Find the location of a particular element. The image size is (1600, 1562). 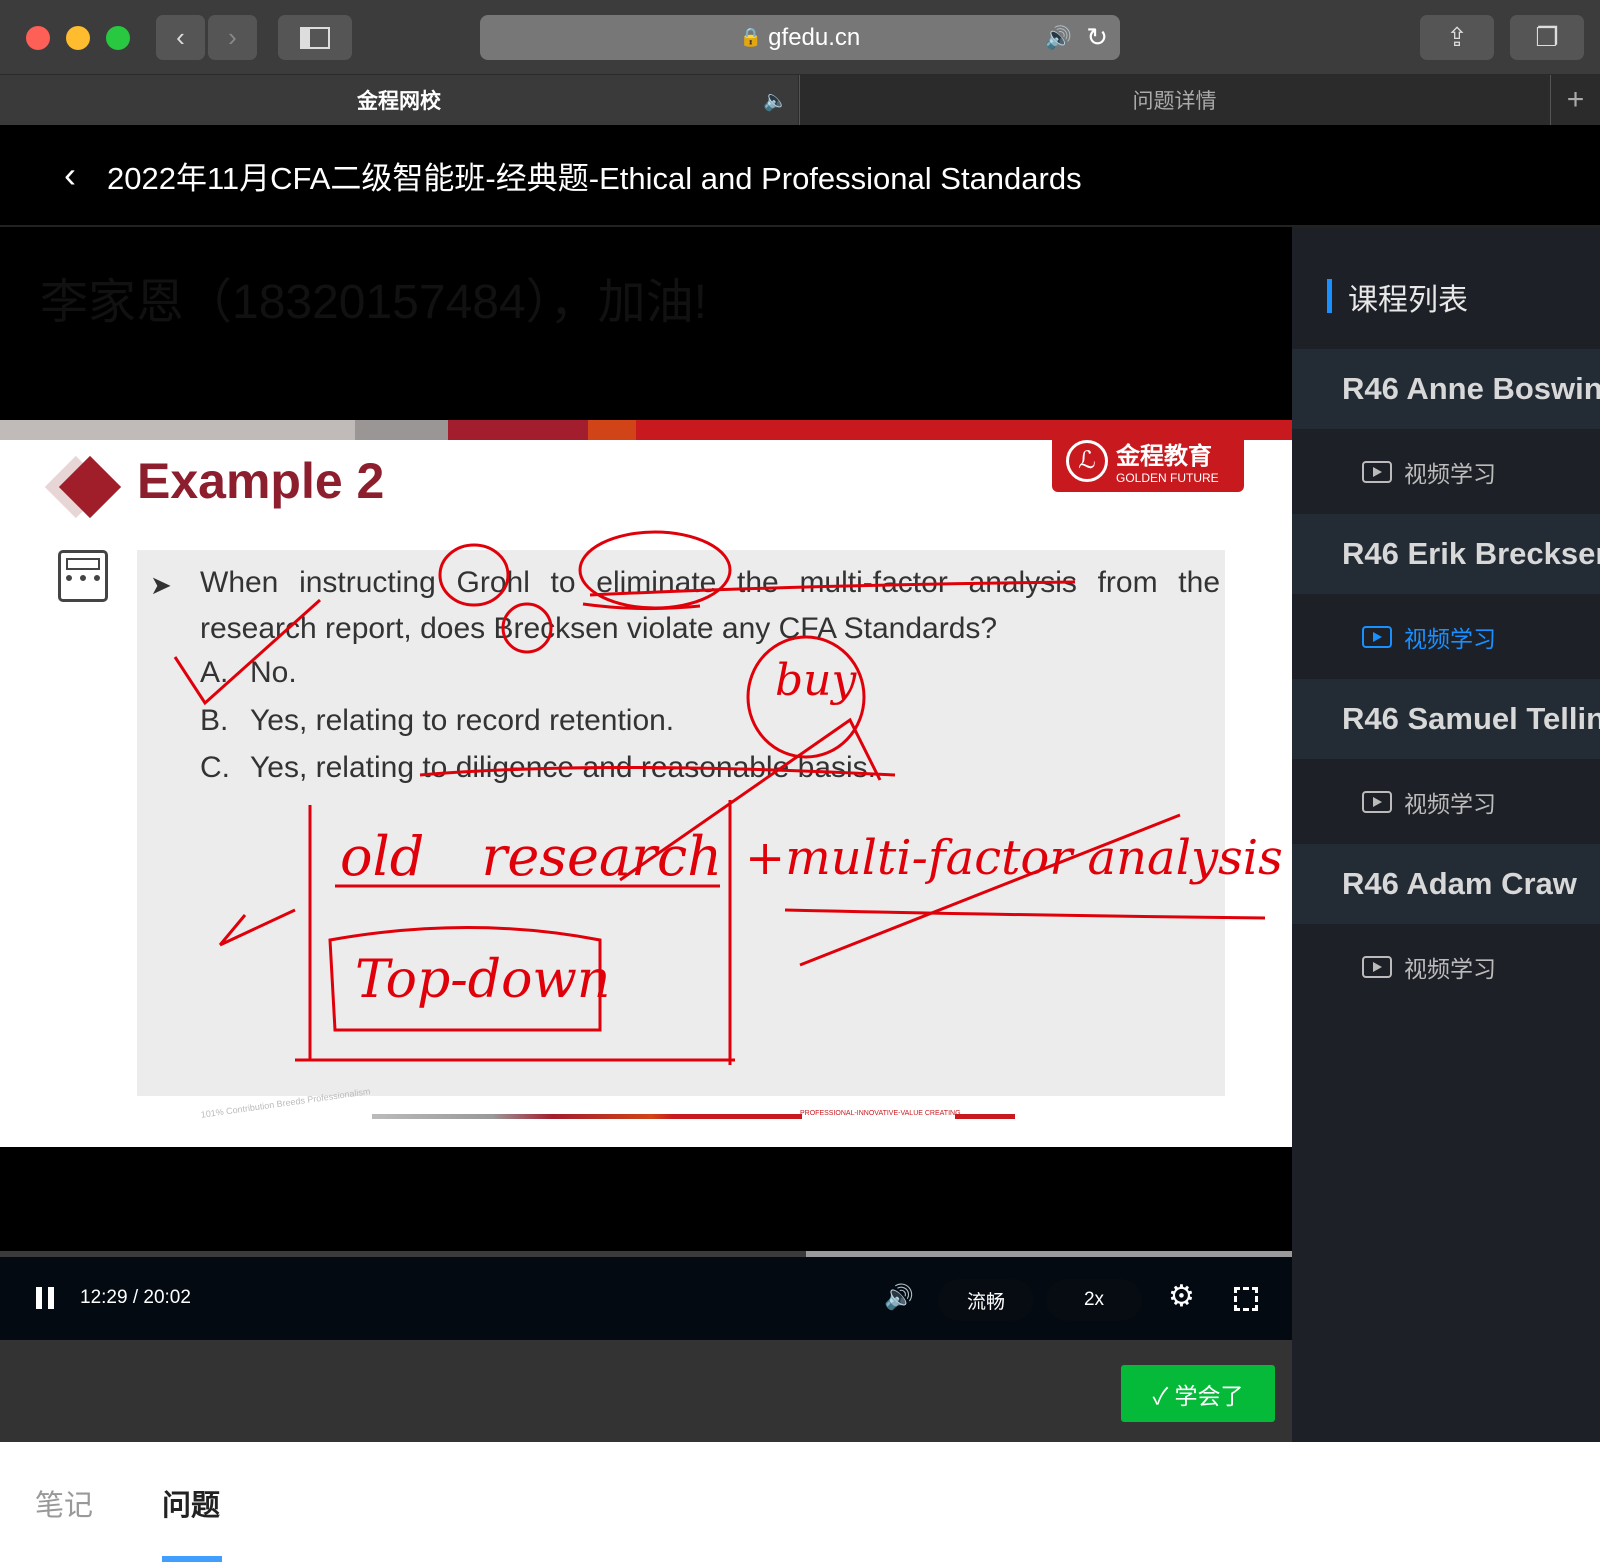

minimize-window-button is located at coordinates (78, 38).